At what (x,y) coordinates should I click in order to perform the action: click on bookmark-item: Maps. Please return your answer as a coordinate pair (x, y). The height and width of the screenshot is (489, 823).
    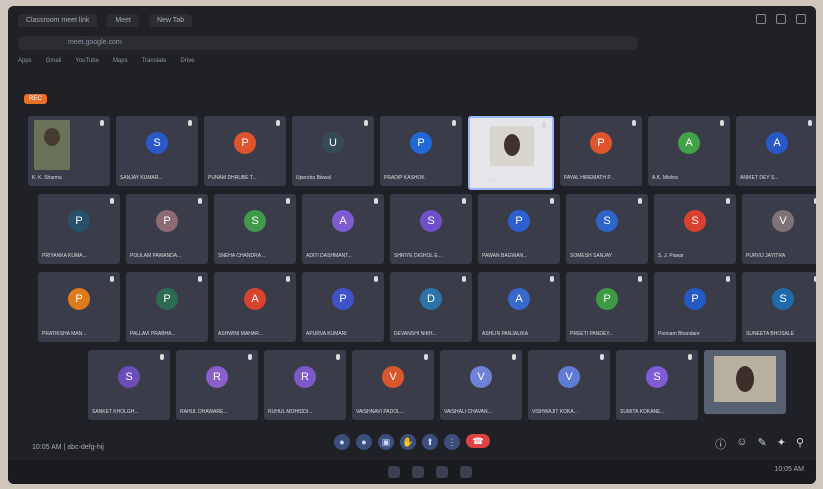
    Looking at the image, I should click on (120, 61).